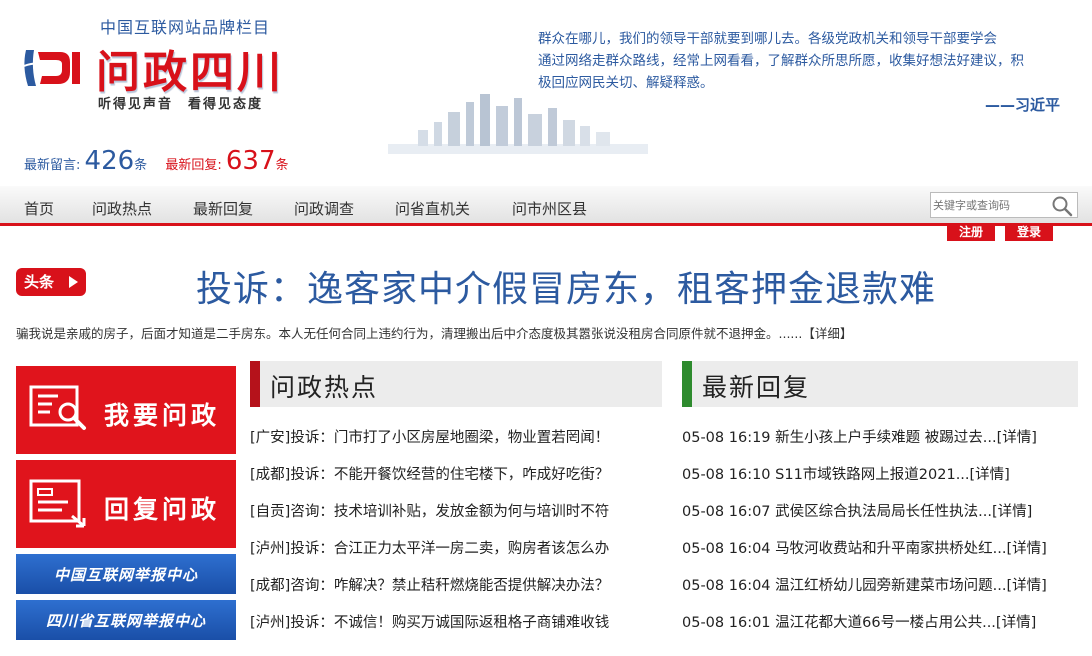 Image resolution: width=1092 pixels, height=656 pixels. Describe the element at coordinates (282, 165) in the screenshot. I see `latest-replies-unit: 条` at that location.